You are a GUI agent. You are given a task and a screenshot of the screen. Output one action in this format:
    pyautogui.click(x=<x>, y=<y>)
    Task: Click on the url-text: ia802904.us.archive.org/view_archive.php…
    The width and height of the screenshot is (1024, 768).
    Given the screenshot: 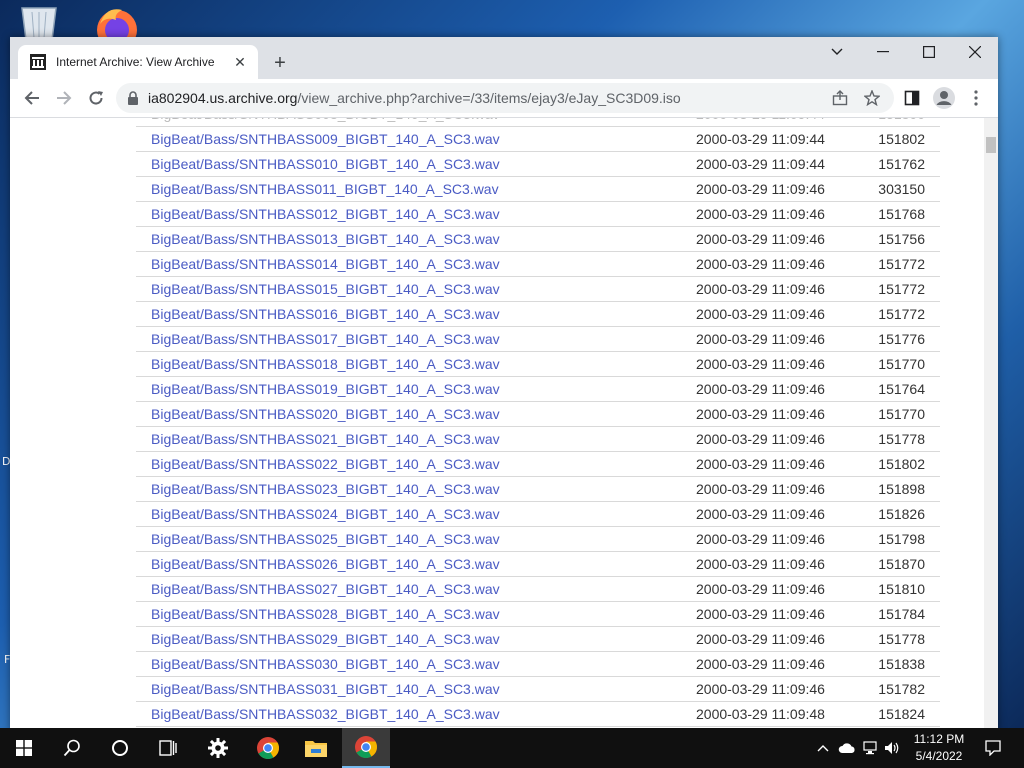 What is the action you would take?
    pyautogui.click(x=414, y=98)
    